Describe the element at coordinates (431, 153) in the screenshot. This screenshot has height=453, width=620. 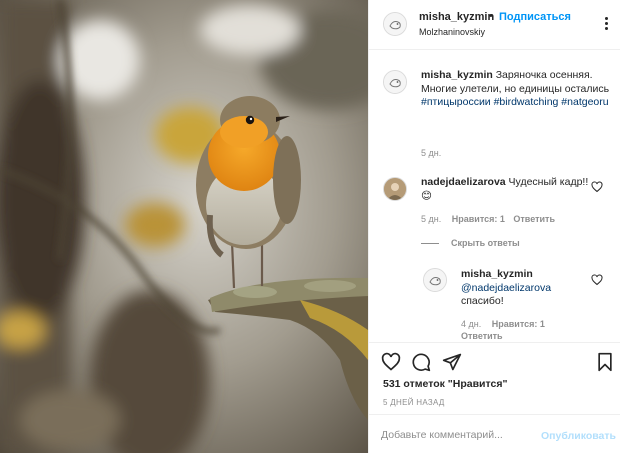
I see `caption-time: 5 дн.` at that location.